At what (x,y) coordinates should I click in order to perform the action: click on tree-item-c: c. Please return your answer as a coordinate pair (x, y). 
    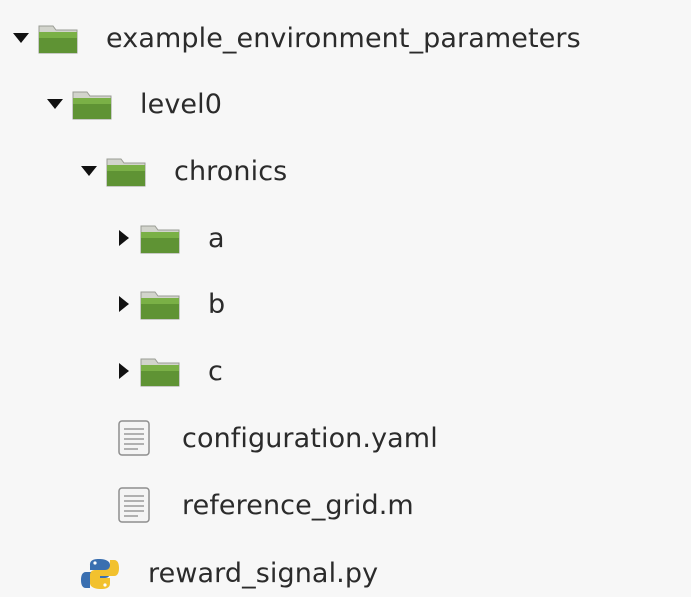
    Looking at the image, I should click on (167, 371).